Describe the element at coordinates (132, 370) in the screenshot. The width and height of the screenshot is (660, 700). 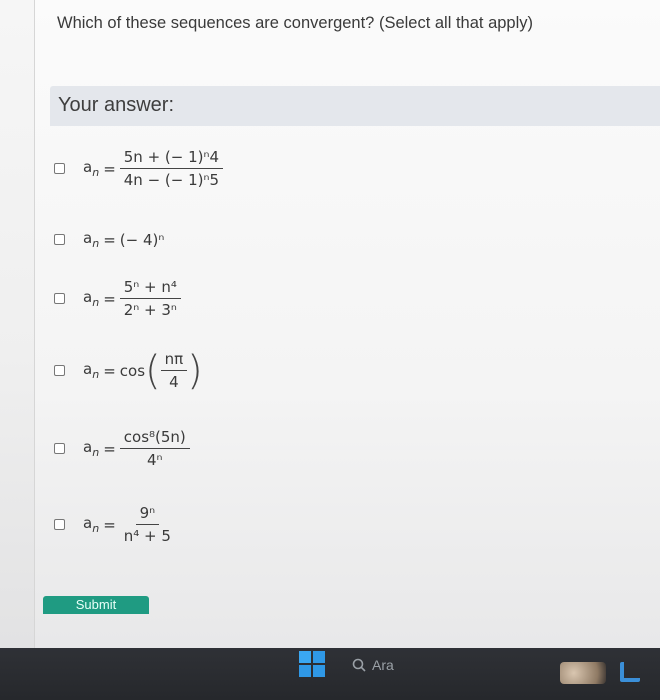
I see `option-4-function: cos` at that location.